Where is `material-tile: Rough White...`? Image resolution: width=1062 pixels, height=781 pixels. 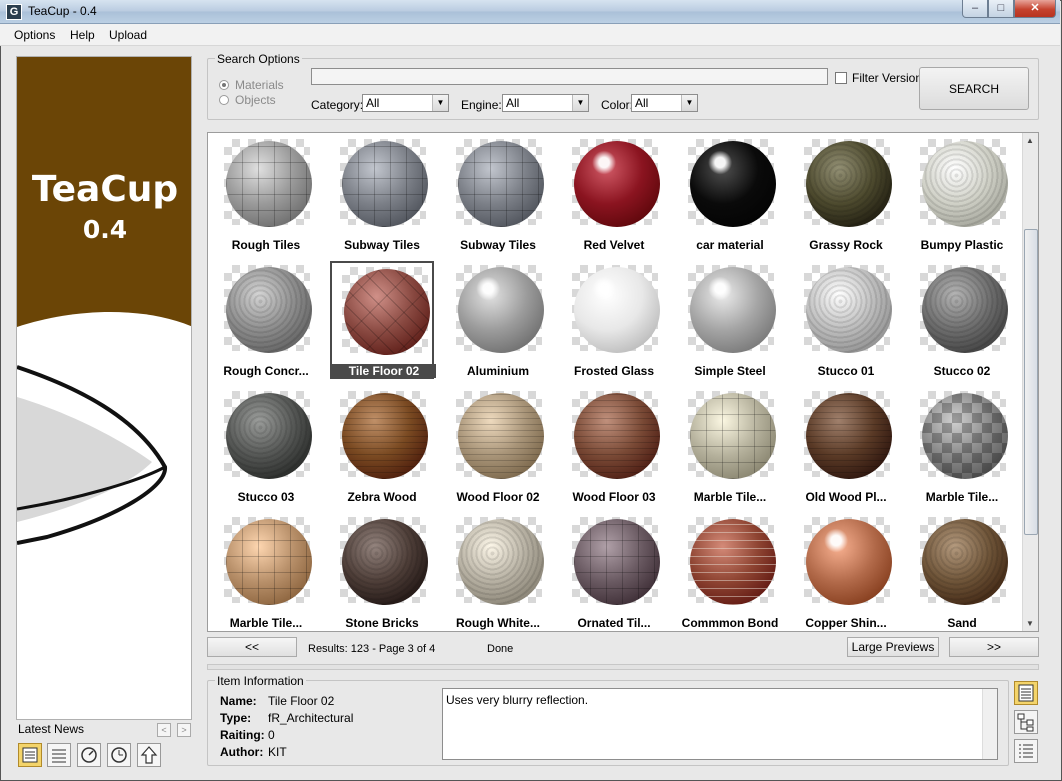 material-tile: Rough White... is located at coordinates (498, 572).